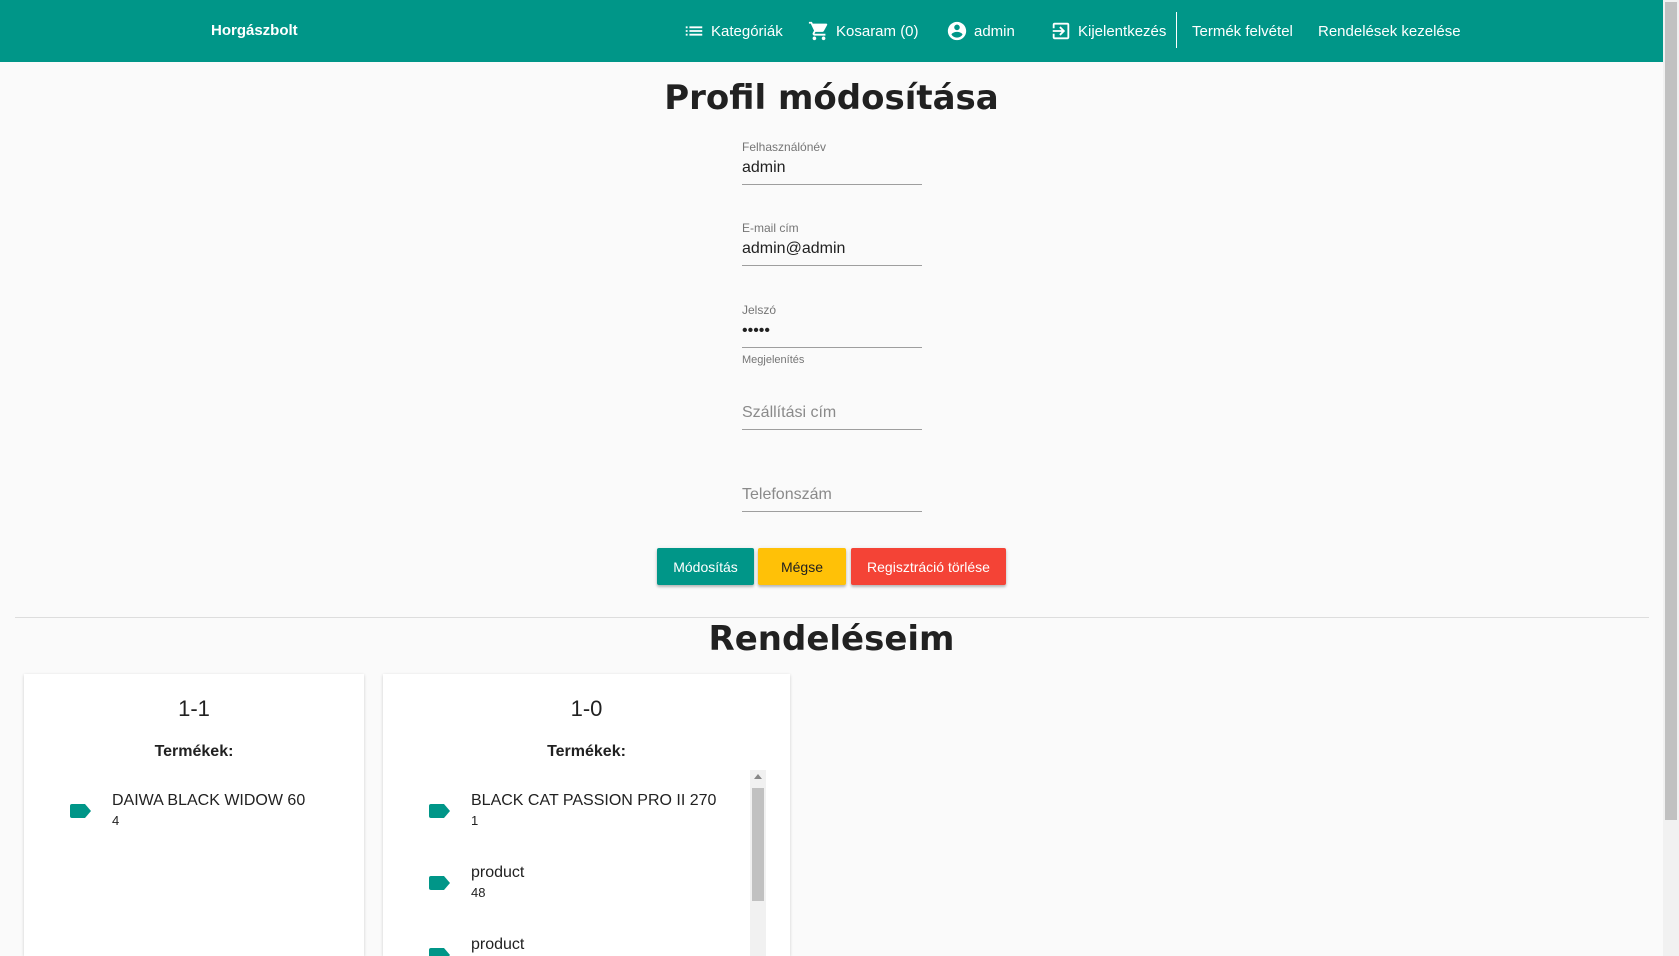  I want to click on email-input: admin@admin, so click(832, 249).